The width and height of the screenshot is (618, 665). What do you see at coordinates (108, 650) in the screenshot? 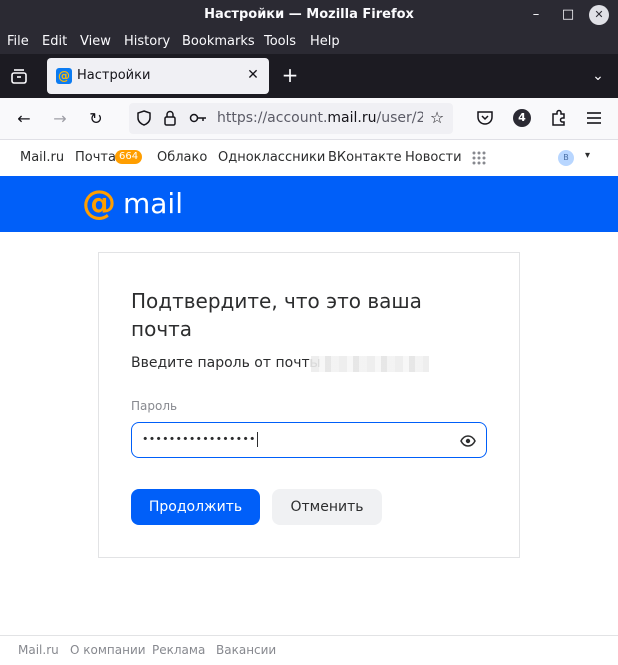
I see `footer-link-about: О компании` at bounding box center [108, 650].